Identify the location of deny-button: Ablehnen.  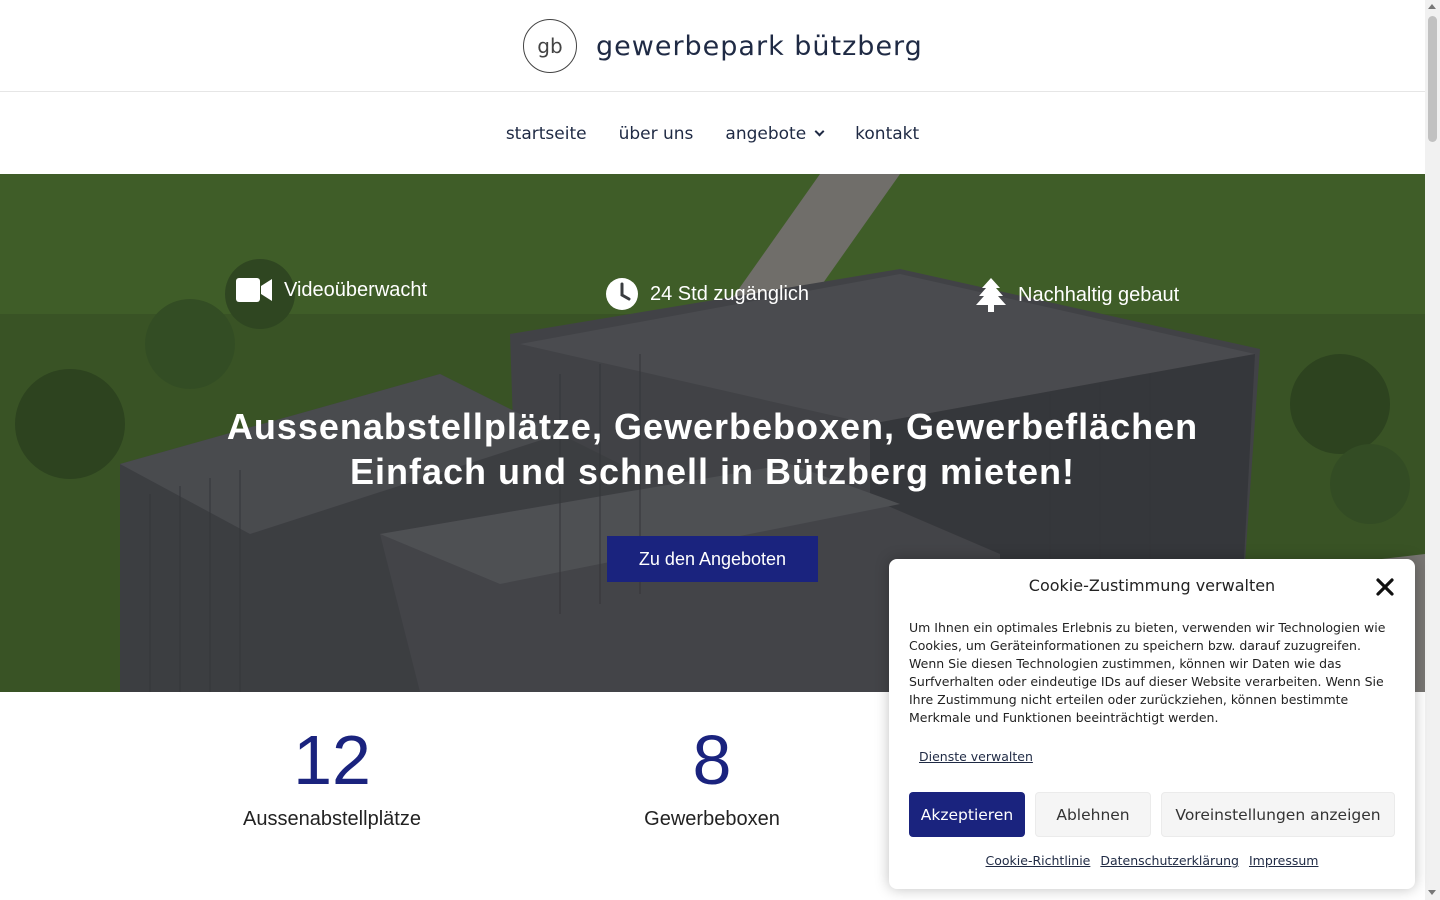
(1093, 814).